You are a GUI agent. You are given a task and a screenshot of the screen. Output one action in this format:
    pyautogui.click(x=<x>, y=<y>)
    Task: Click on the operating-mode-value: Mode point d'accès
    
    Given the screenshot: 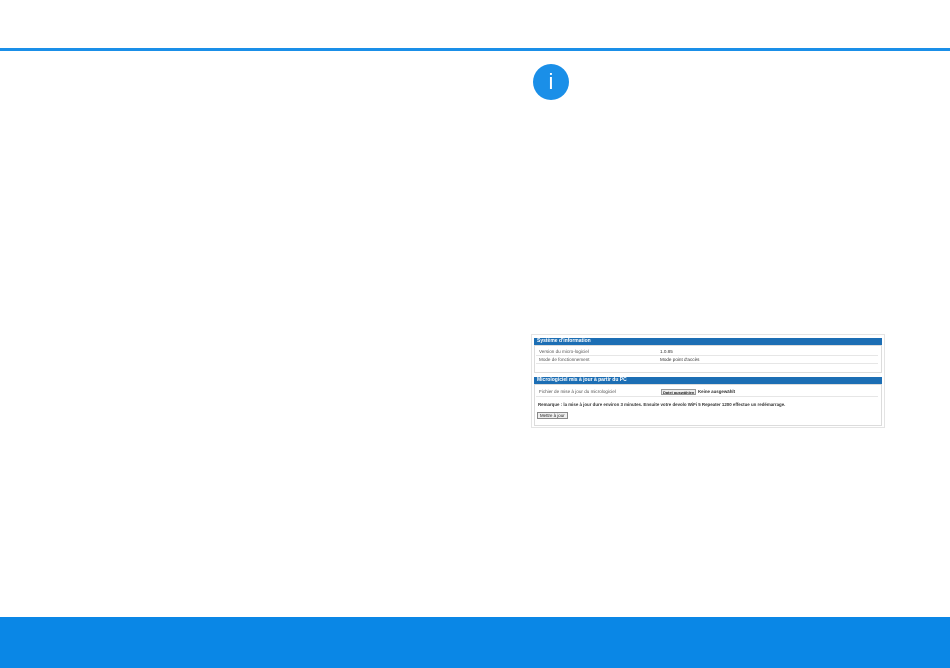 What is the action you would take?
    pyautogui.click(x=680, y=359)
    